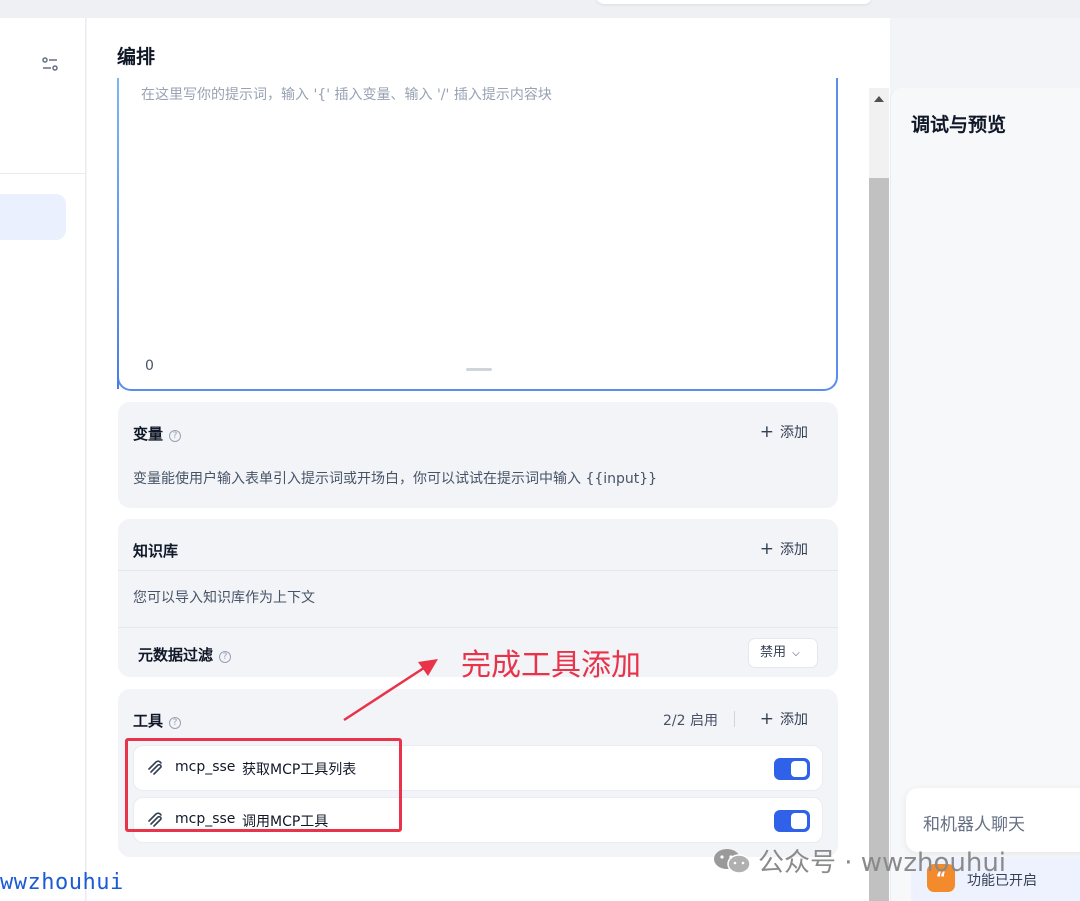 Image resolution: width=1080 pixels, height=901 pixels. What do you see at coordinates (794, 433) in the screenshot?
I see `add-variable-label: 添加` at bounding box center [794, 433].